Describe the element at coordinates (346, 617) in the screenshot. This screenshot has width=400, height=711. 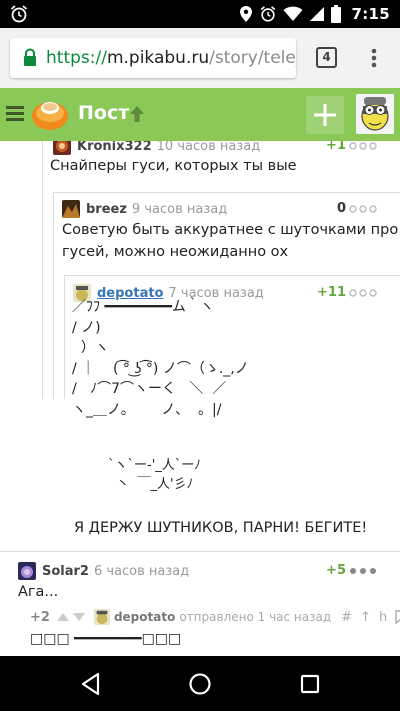
I see `permalink-icon: #` at that location.